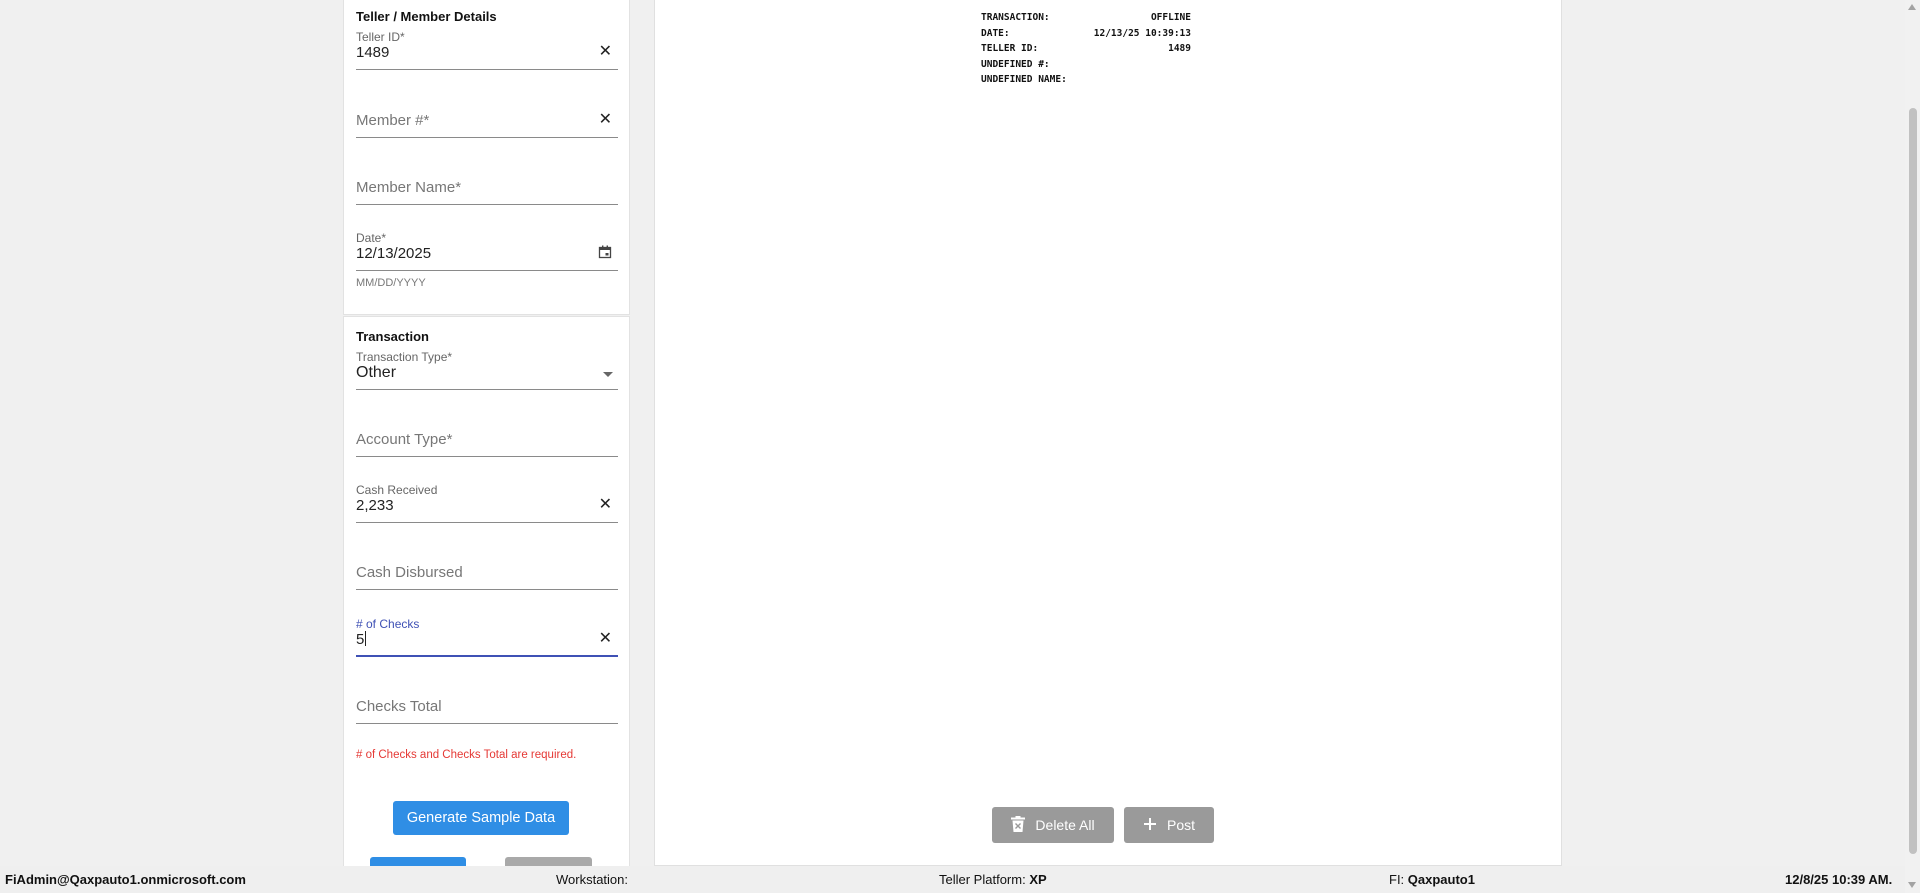 The height and width of the screenshot is (893, 1920). Describe the element at coordinates (487, 370) in the screenshot. I see `transaction-type-select: Transaction Type* Other` at that location.